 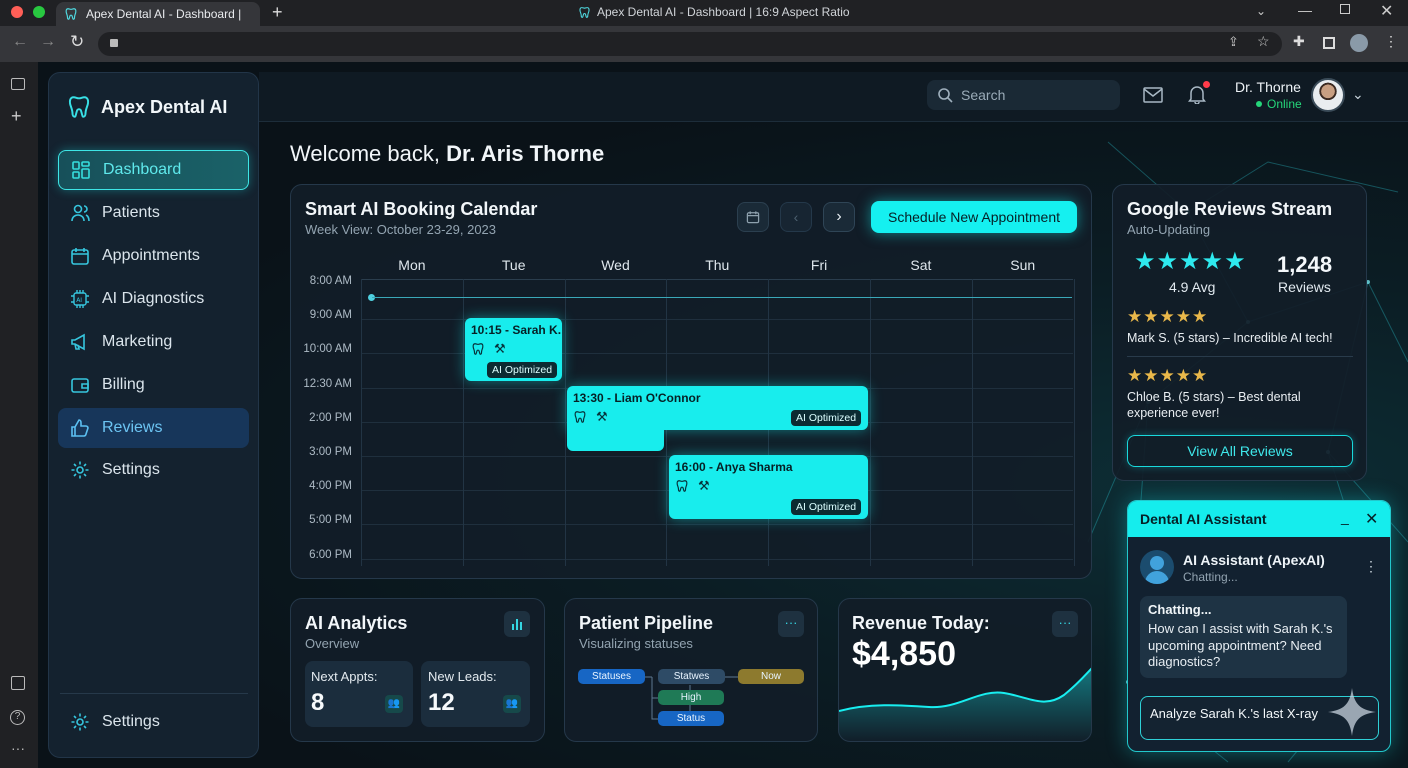 What do you see at coordinates (1065, 624) in the screenshot?
I see `revenue-more-button: ···` at bounding box center [1065, 624].